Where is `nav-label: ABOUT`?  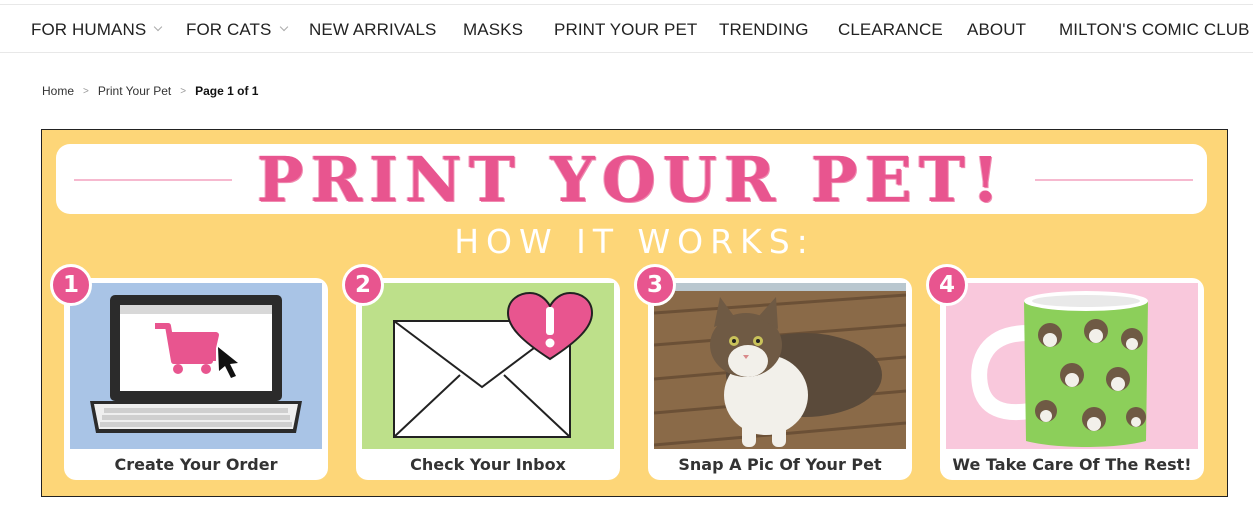 nav-label: ABOUT is located at coordinates (997, 29).